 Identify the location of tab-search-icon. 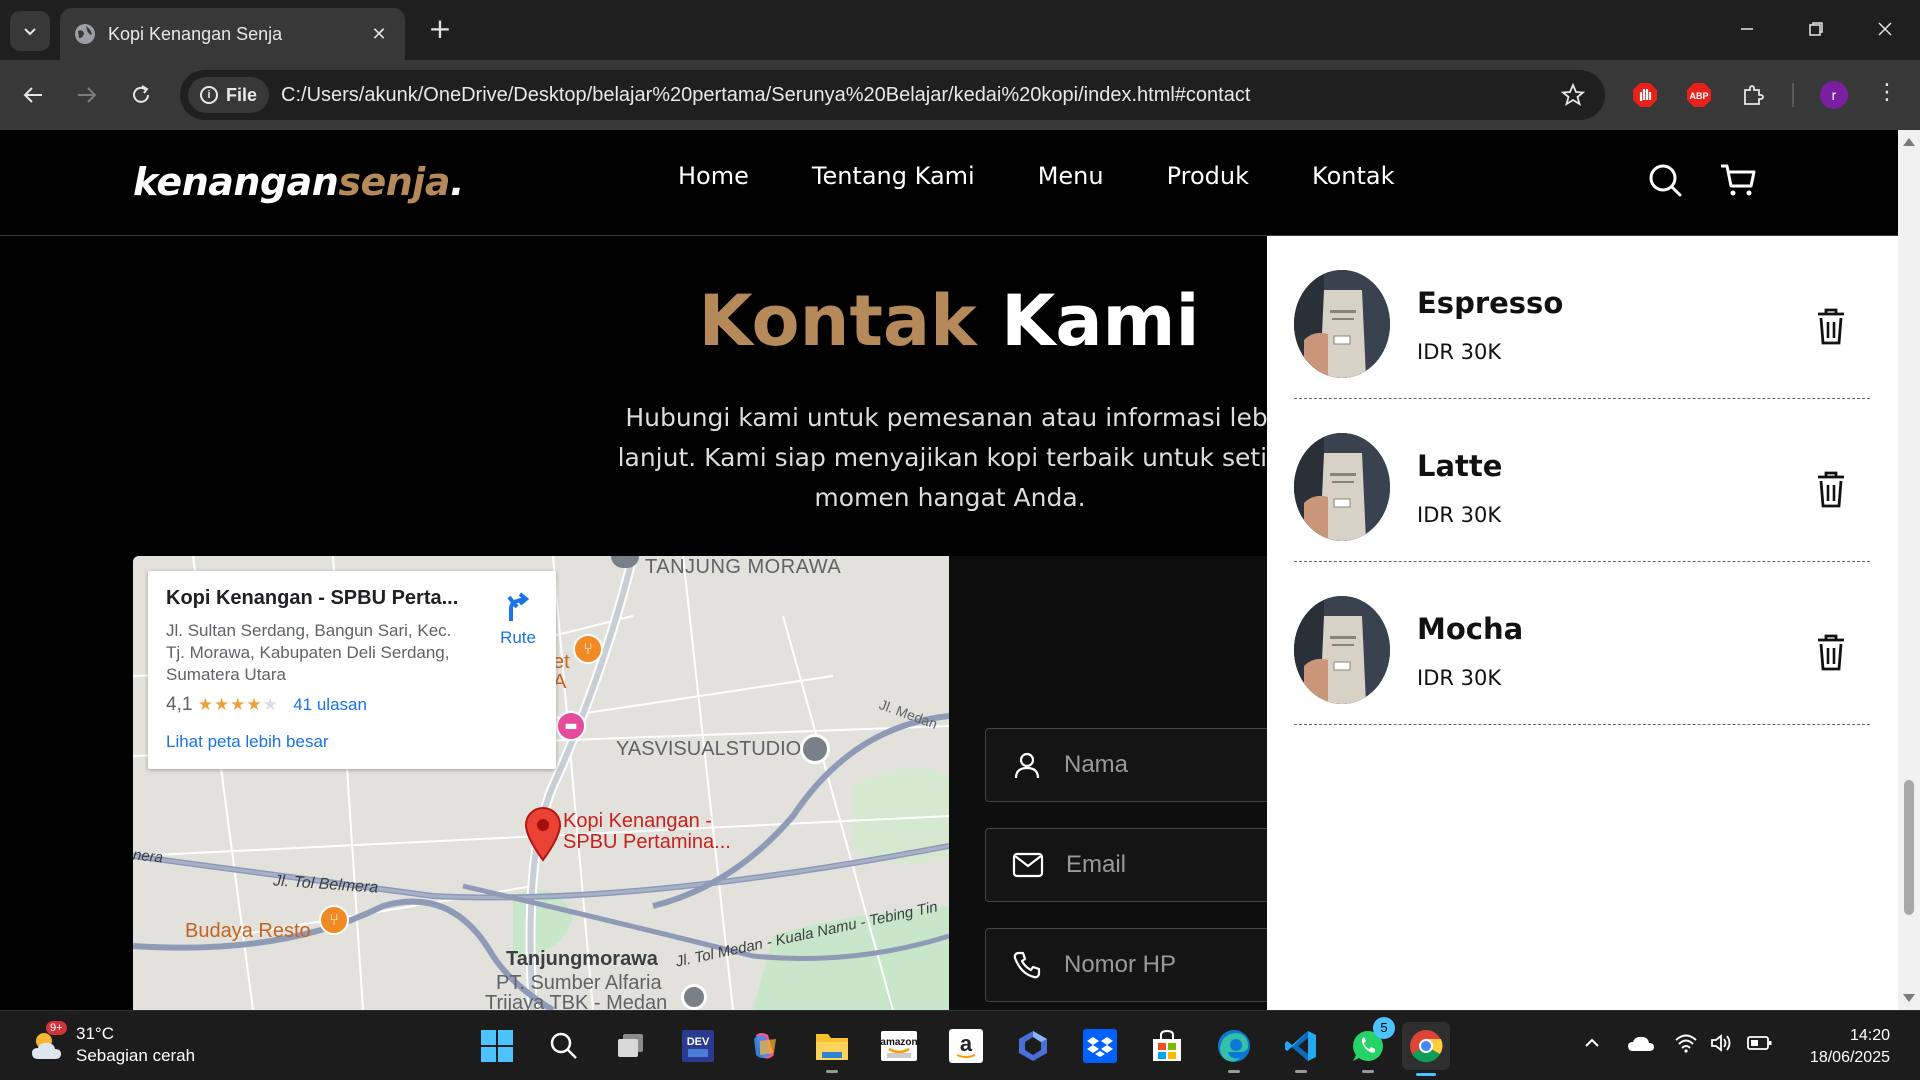
(30, 31).